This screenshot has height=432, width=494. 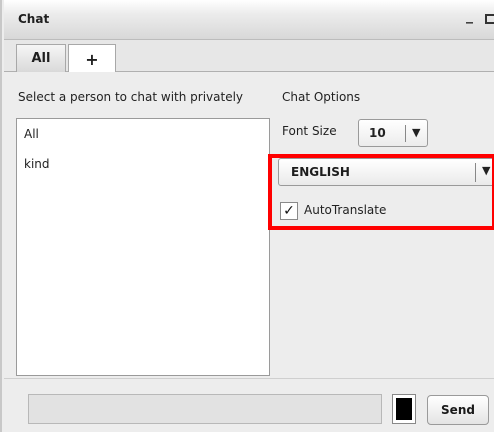 I want to click on window-title: Chat, so click(x=34, y=19).